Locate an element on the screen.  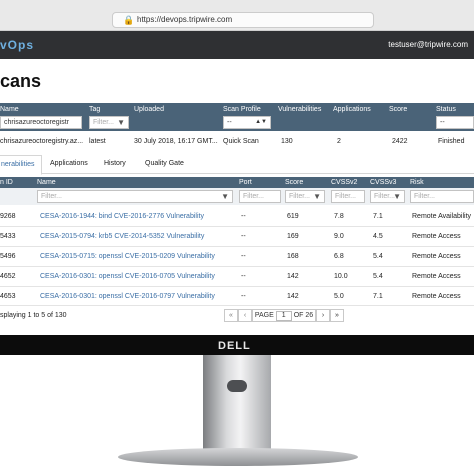
score-filter: Filter... ▼ is located at coordinates (305, 196).